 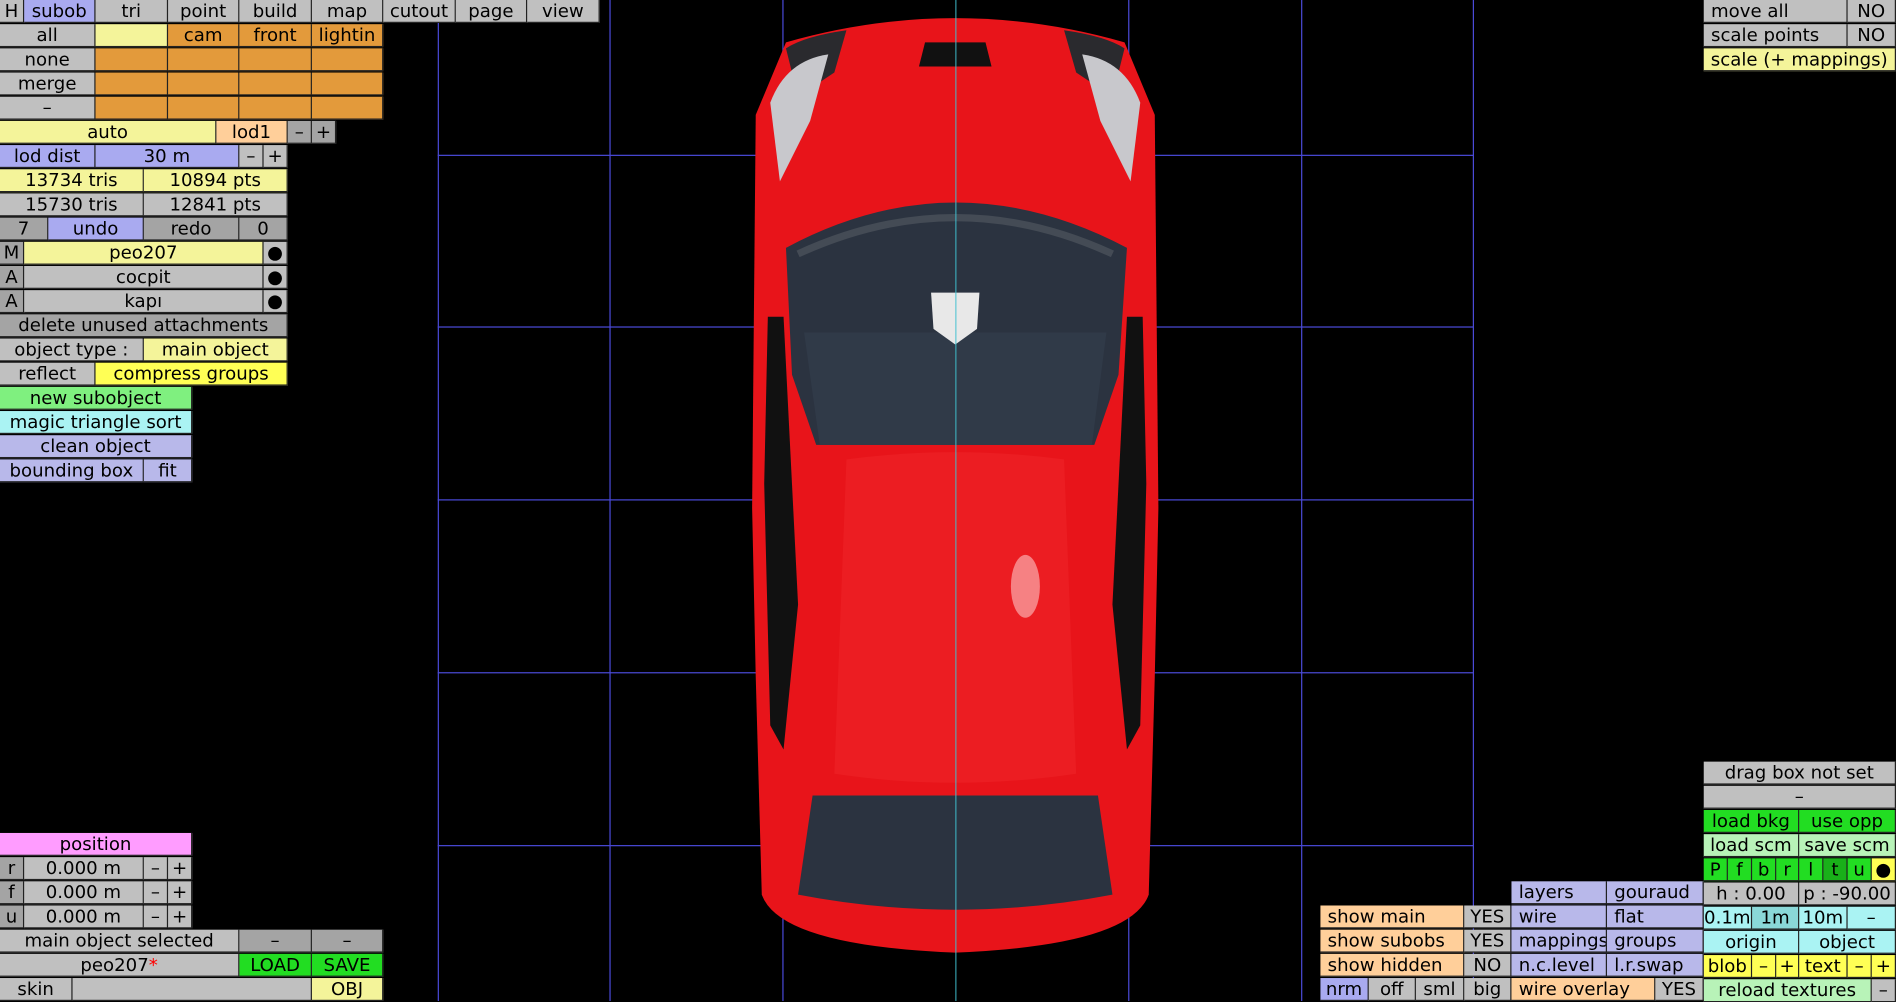 What do you see at coordinates (1740, 870) in the screenshot?
I see `view-f-button: f` at bounding box center [1740, 870].